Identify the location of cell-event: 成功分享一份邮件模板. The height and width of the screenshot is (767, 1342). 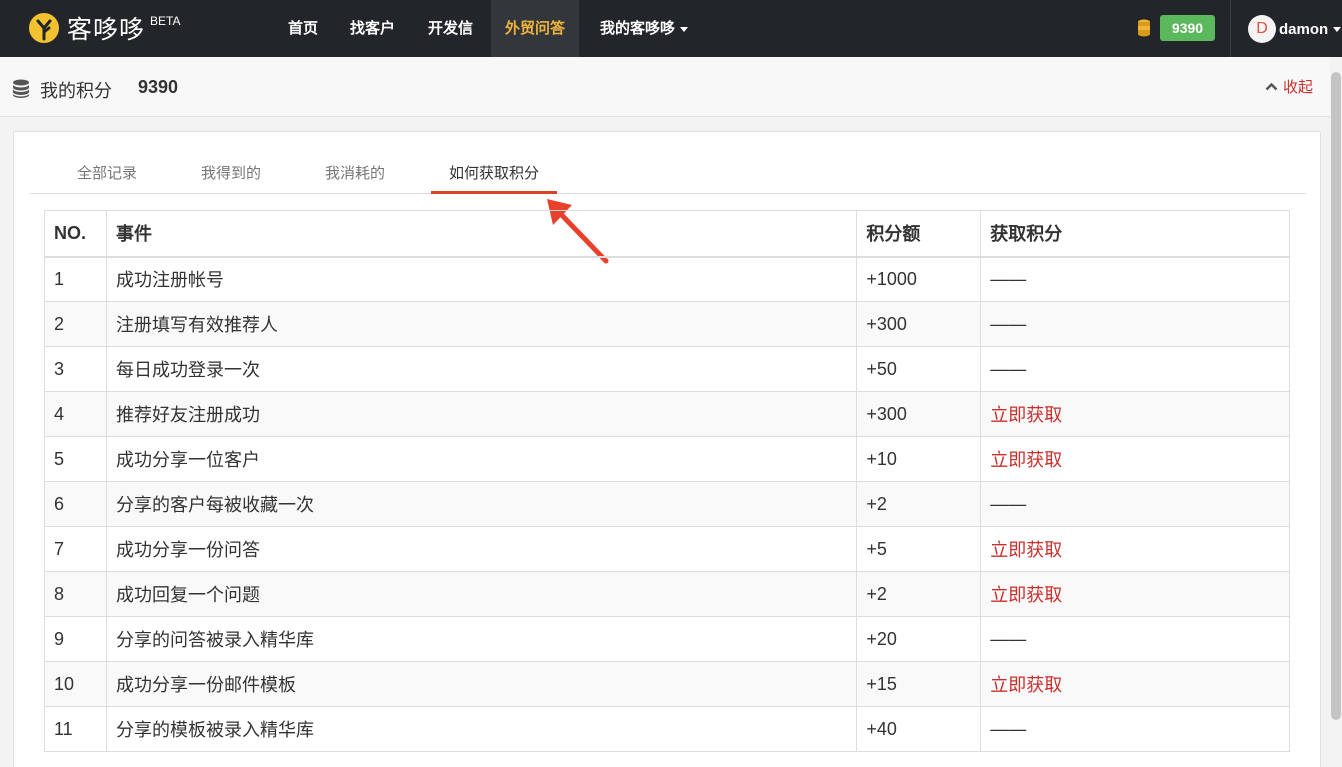
(481, 684).